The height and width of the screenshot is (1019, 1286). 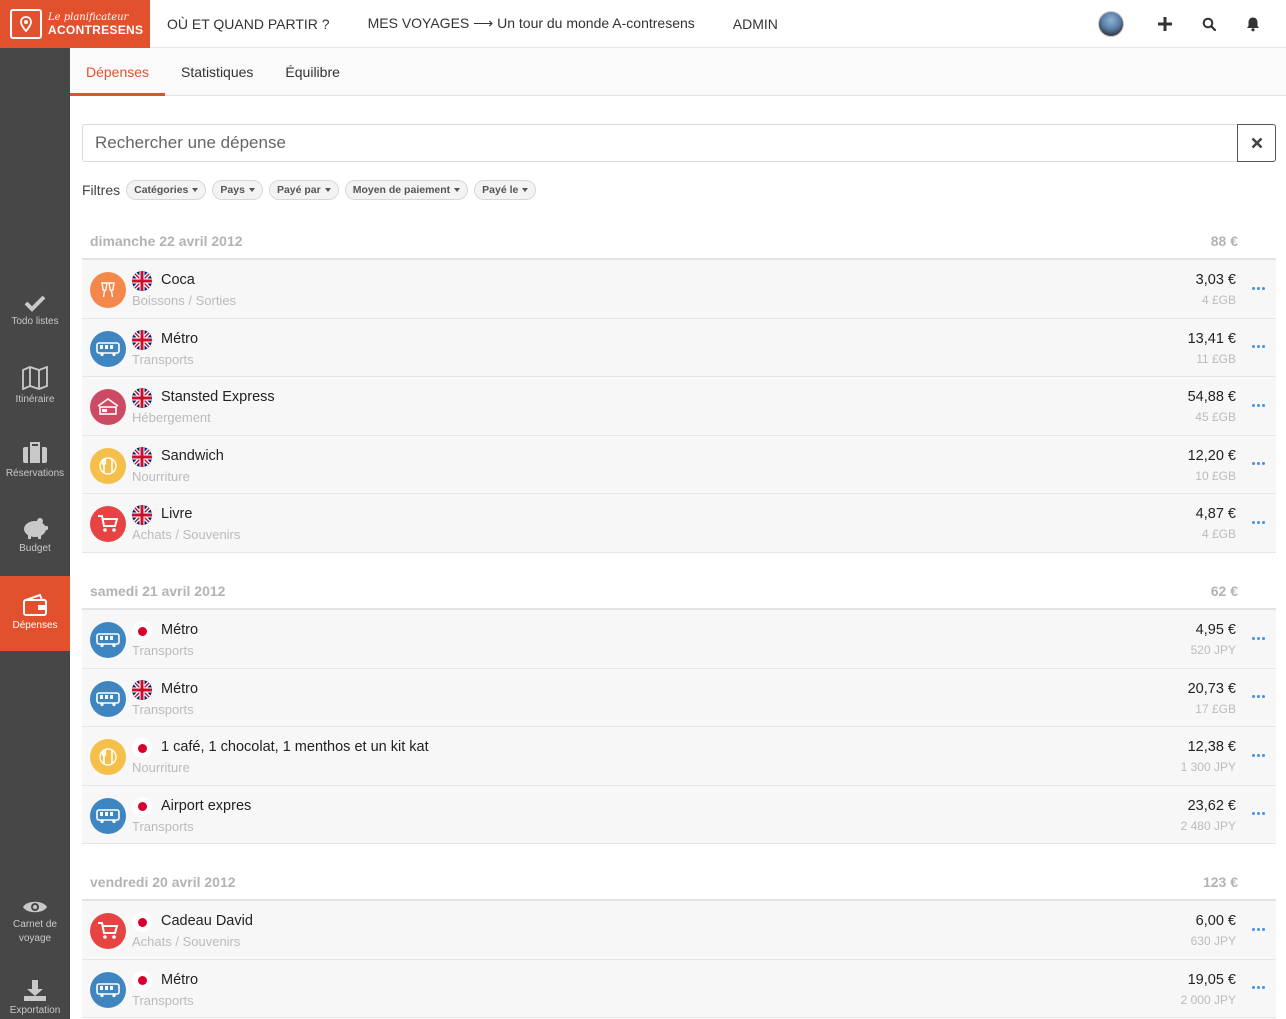 I want to click on sidebar-item-travel-journal: Carnet de voyage, so click(x=35, y=922).